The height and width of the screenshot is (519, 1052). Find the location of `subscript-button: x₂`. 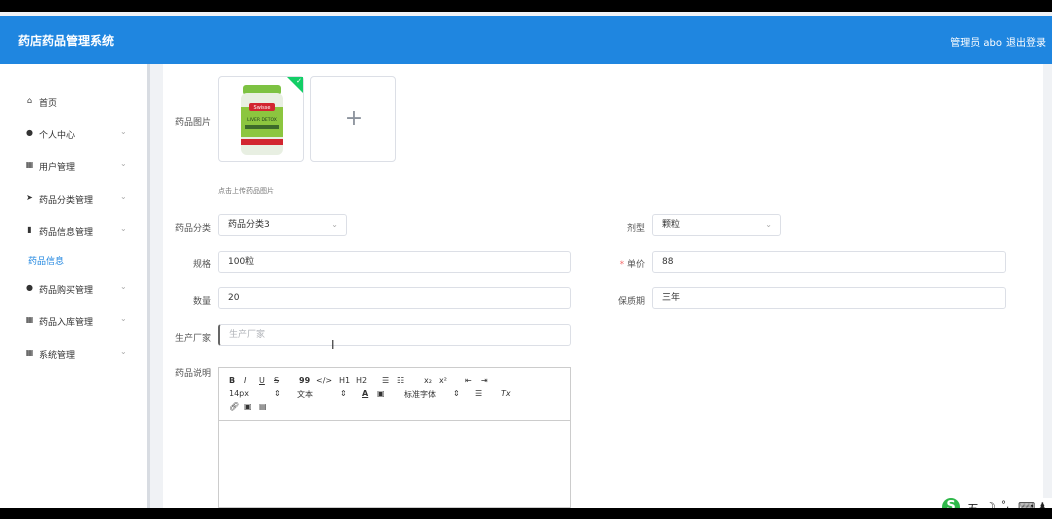

subscript-button: x₂ is located at coordinates (428, 380).